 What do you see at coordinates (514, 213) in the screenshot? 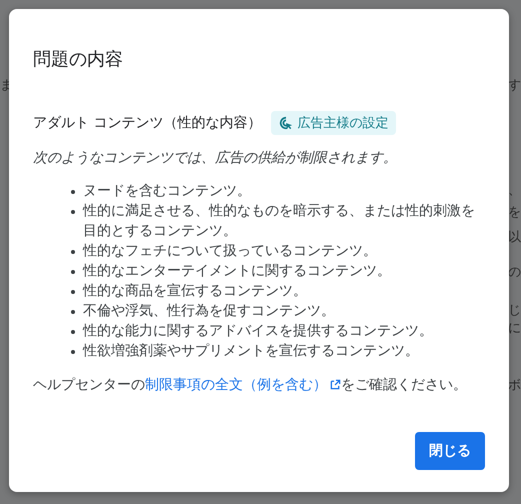
I see `background-text: を` at bounding box center [514, 213].